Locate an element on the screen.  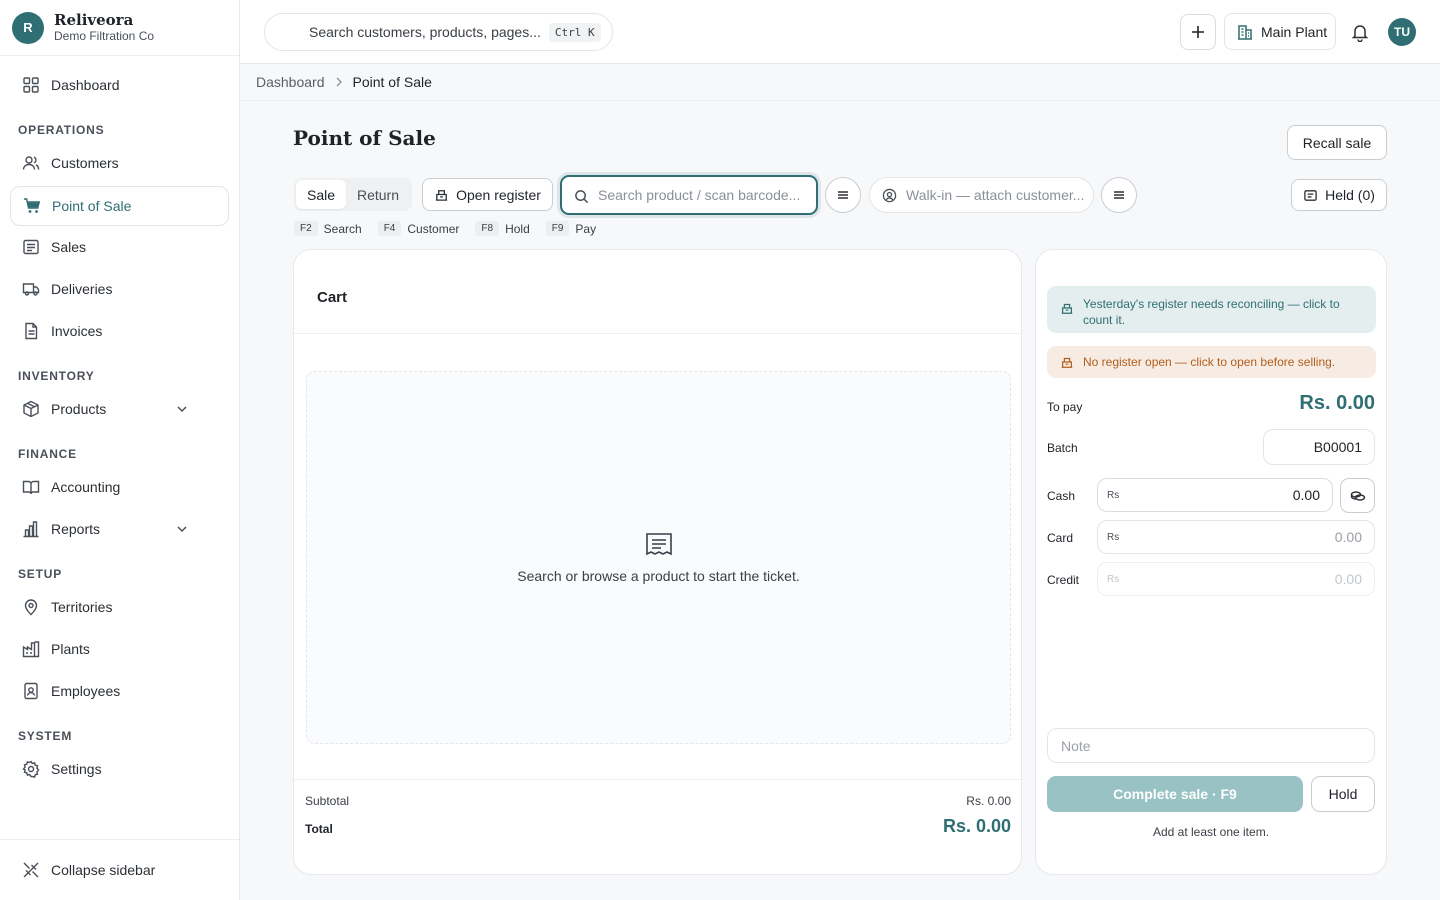
user-avatar: TU is located at coordinates (1402, 32).